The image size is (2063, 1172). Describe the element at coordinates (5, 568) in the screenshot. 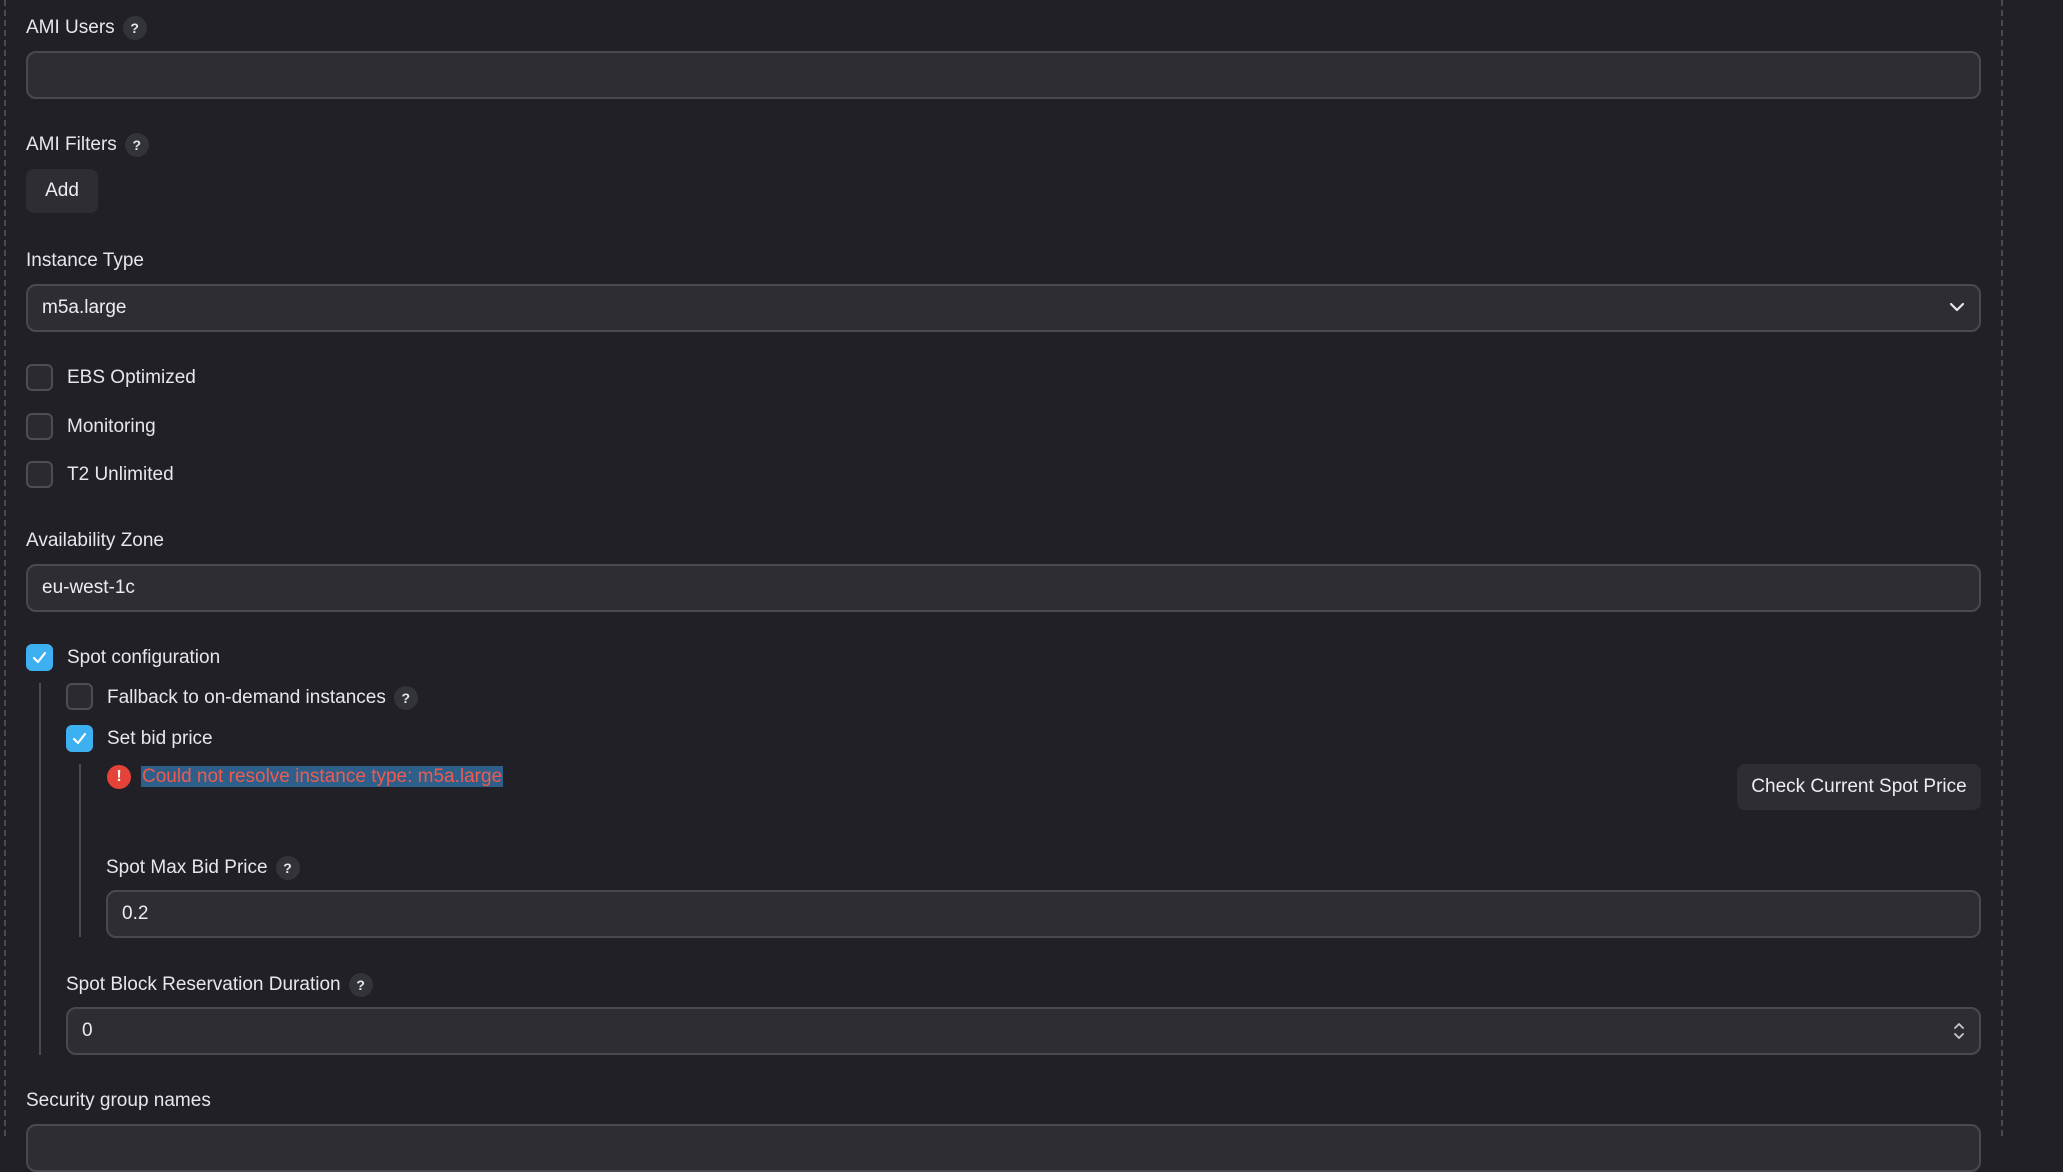

I see `left-dashed-border` at that location.